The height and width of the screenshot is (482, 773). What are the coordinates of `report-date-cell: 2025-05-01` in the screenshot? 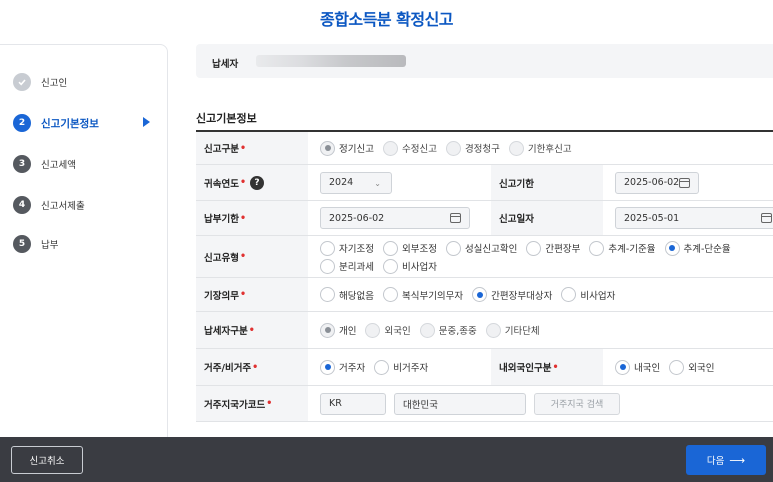 It's located at (688, 218).